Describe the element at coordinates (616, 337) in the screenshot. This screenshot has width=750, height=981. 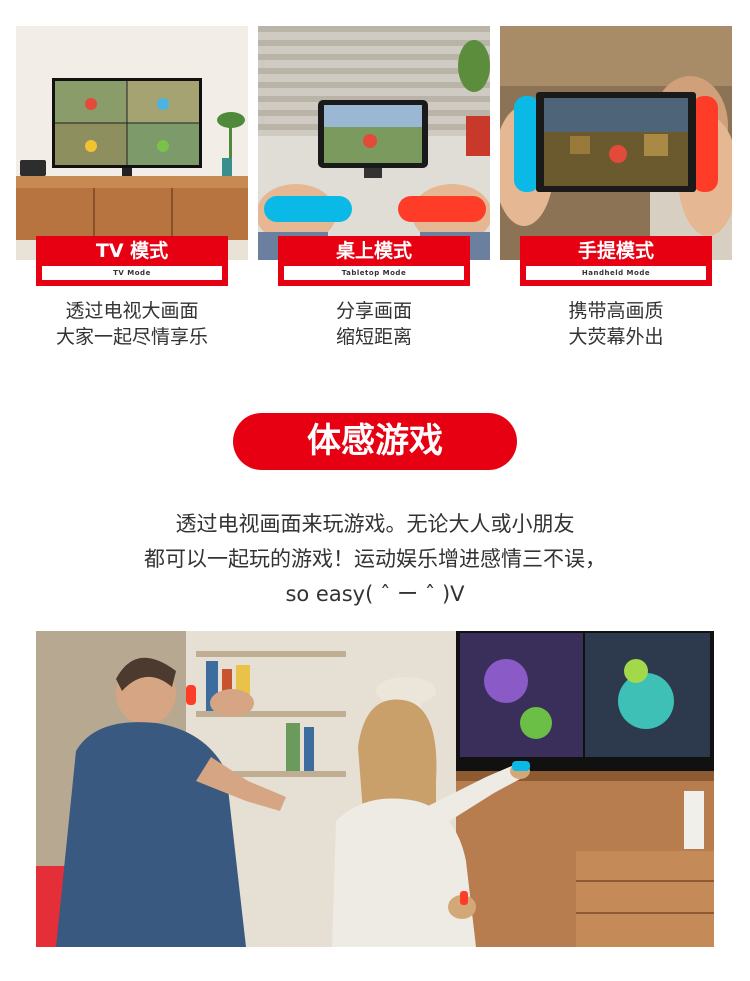
I see `desc-line: 大荧幕外出` at that location.